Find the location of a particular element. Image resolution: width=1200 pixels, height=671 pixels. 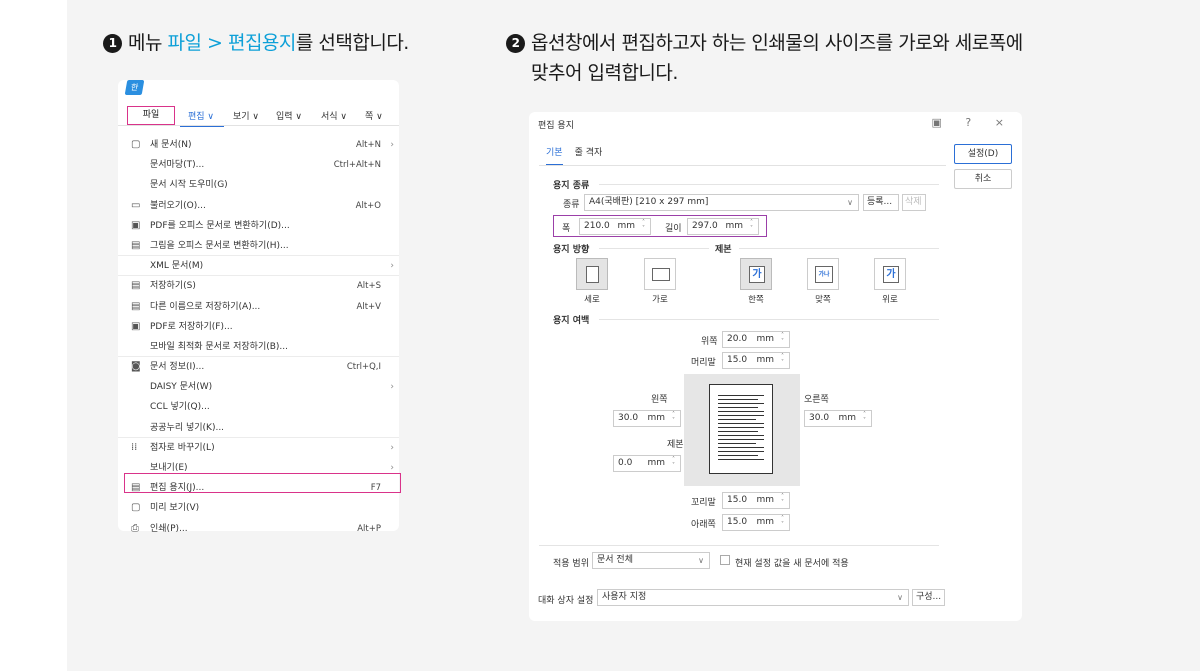

margin-gutter-label: 제본 is located at coordinates (675, 445).